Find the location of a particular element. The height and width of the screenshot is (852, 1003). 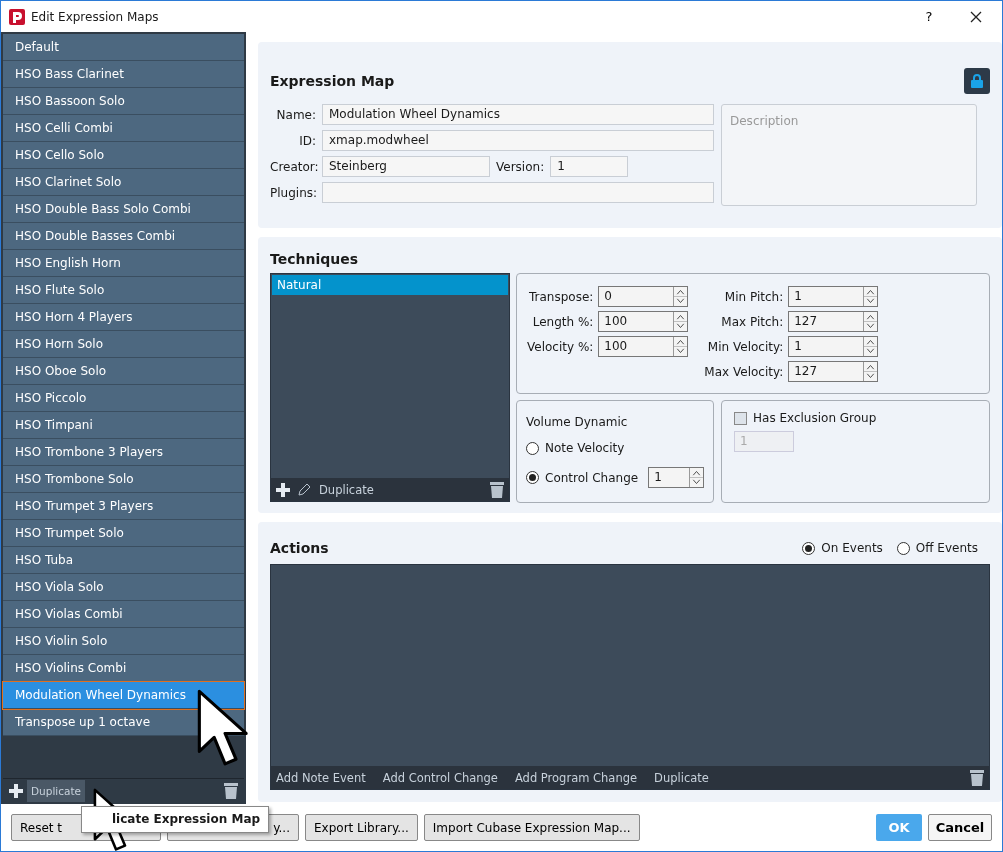

window-title: Edit Expression Maps is located at coordinates (95, 16).